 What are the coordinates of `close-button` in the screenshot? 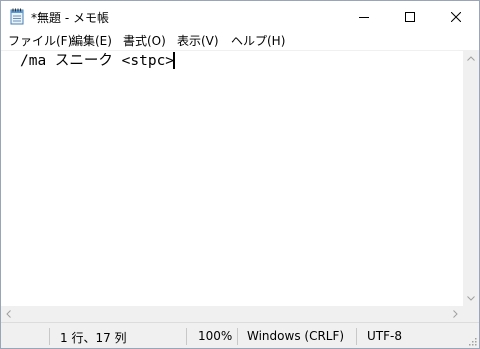 It's located at (456, 16).